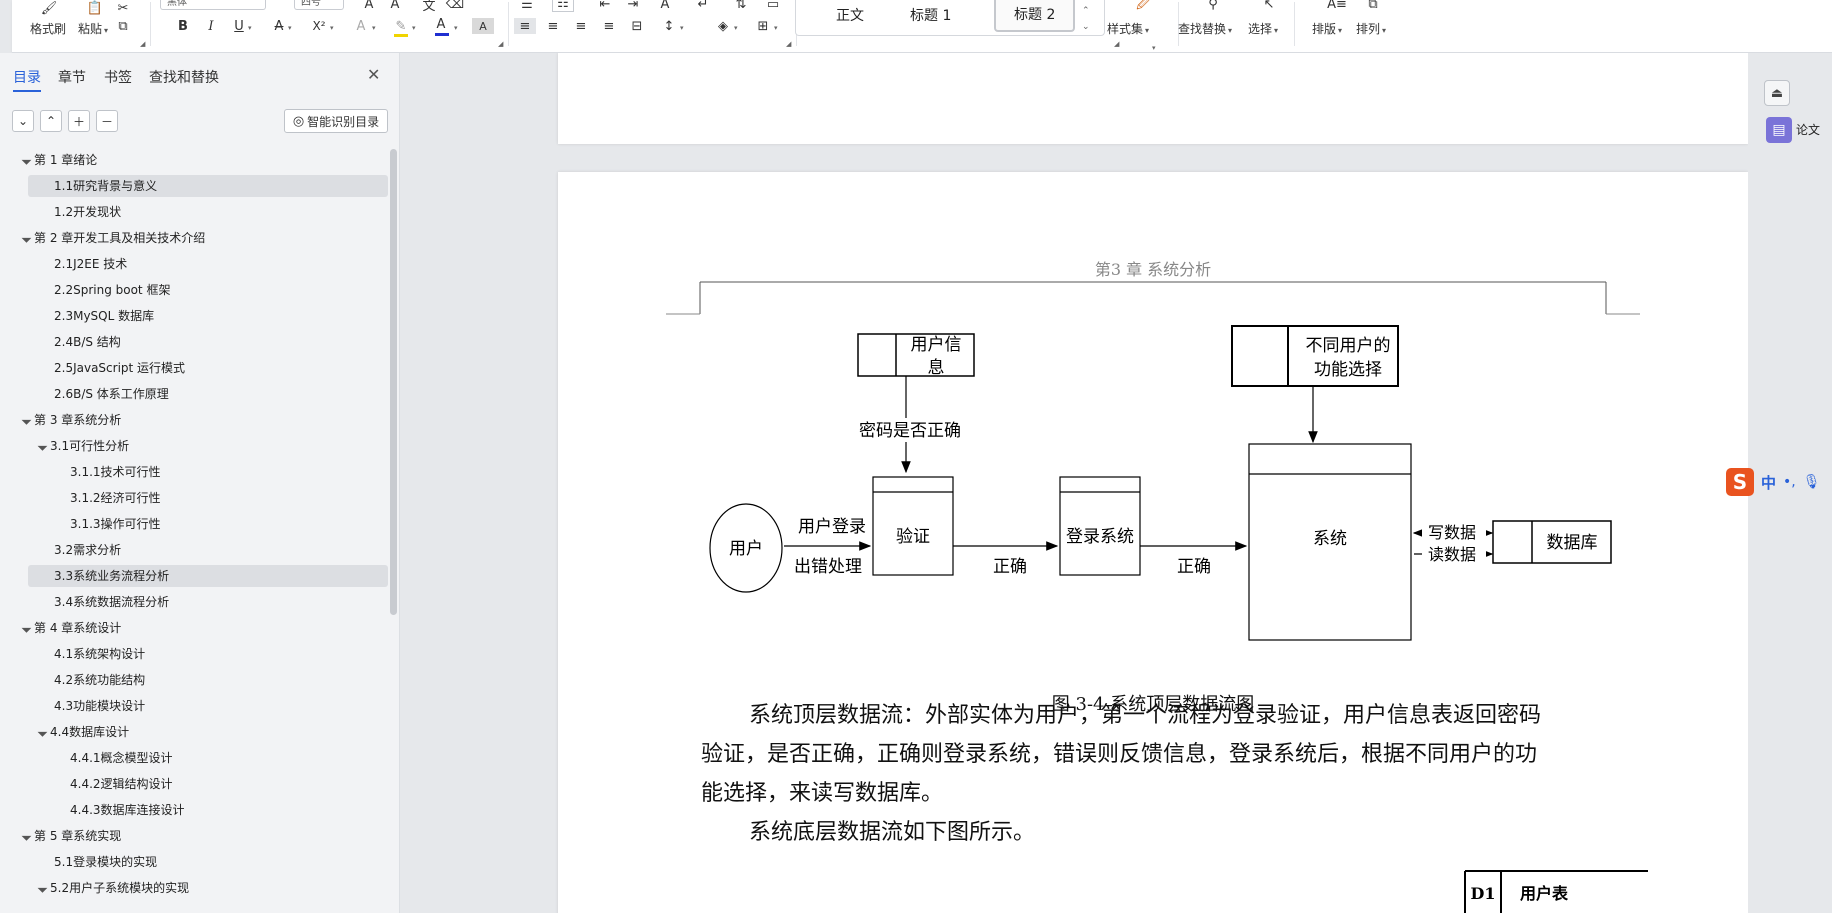  I want to click on style-normal: 正文, so click(850, 15).